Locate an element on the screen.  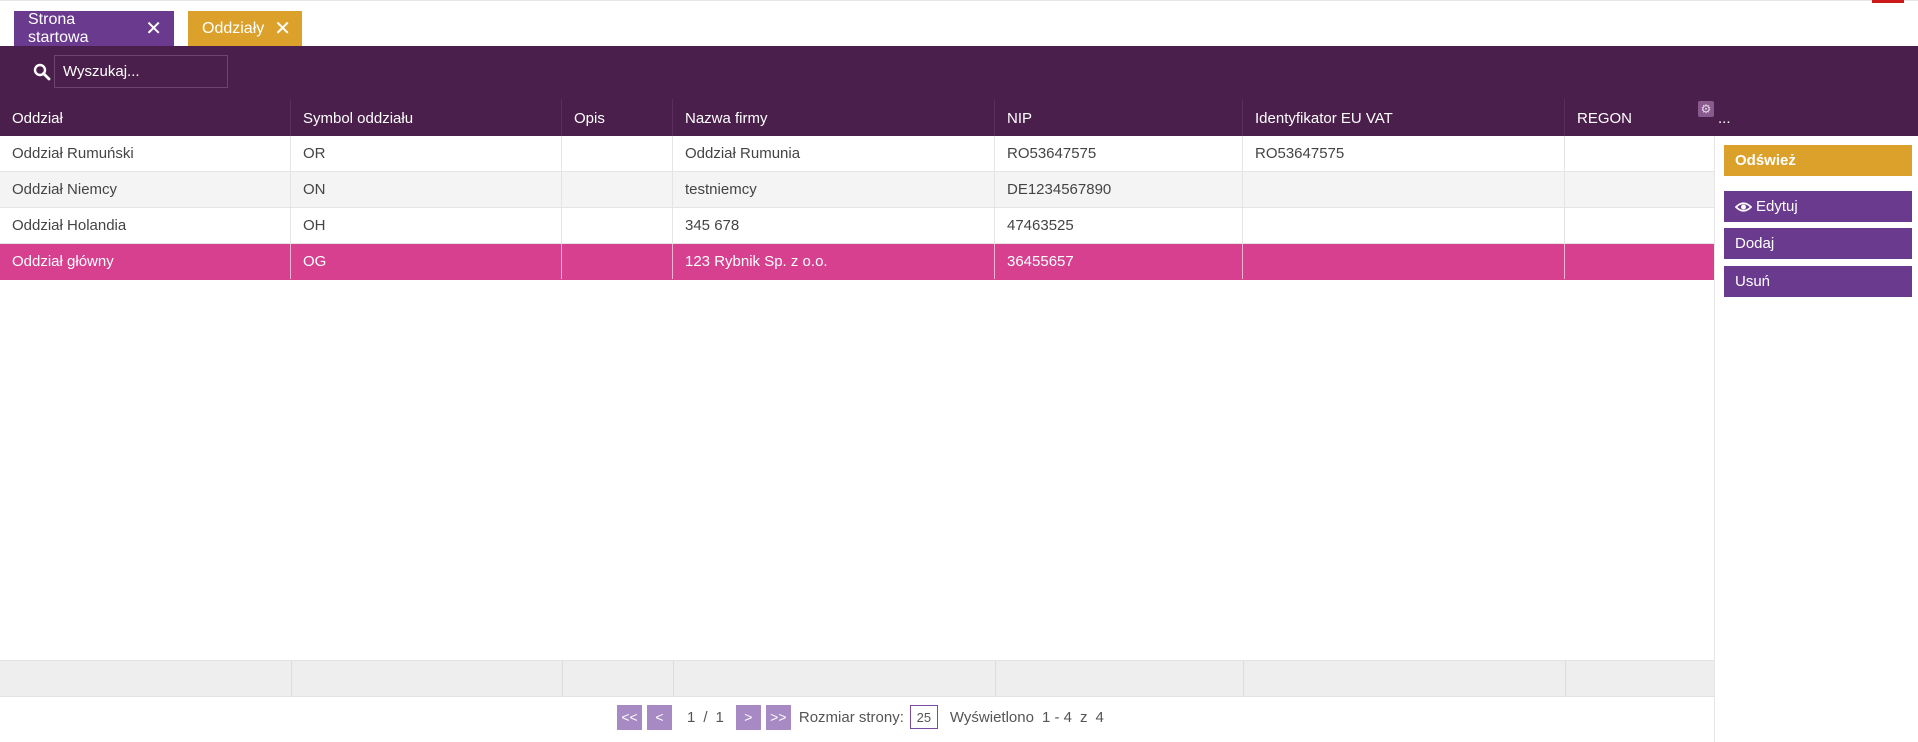
tab-branches: Oddziały ✕ is located at coordinates (245, 28).